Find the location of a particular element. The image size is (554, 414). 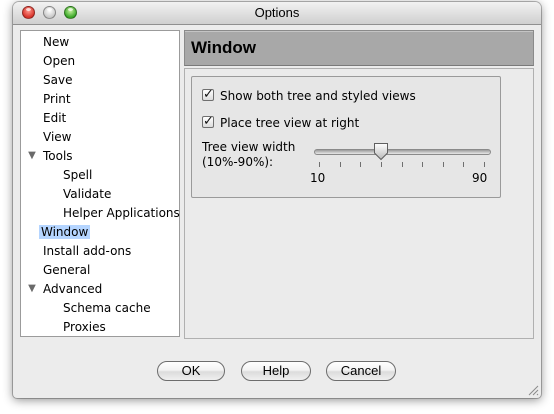

ok-button: OK is located at coordinates (191, 371).